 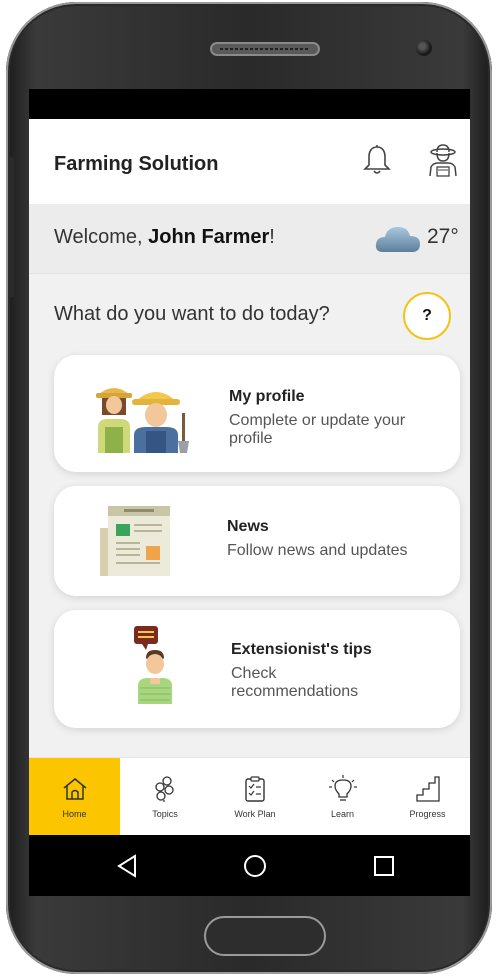 What do you see at coordinates (384, 866) in the screenshot?
I see `recent-apps-icon` at bounding box center [384, 866].